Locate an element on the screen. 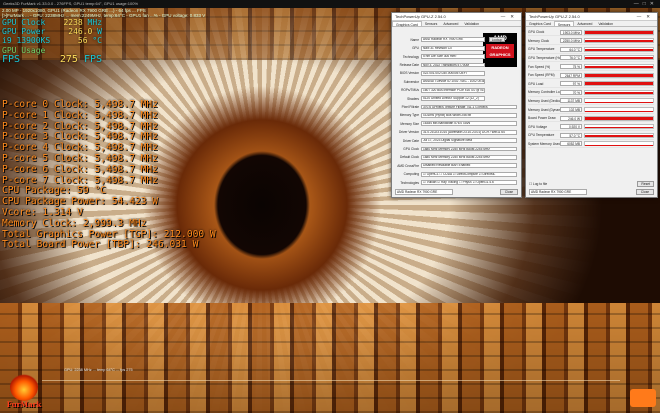 Image resolution: width=660 pixels, height=413 pixels. spec-label: GPU Clock is located at coordinates (411, 148).